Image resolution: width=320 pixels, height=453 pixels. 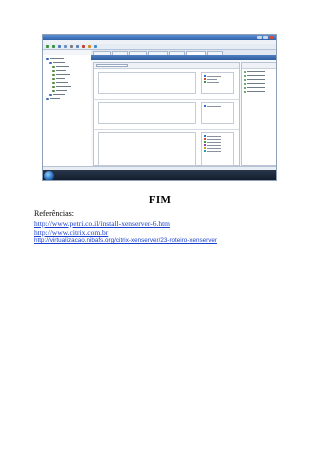 I want to click on closing-heading: FIM, so click(x=160, y=200).